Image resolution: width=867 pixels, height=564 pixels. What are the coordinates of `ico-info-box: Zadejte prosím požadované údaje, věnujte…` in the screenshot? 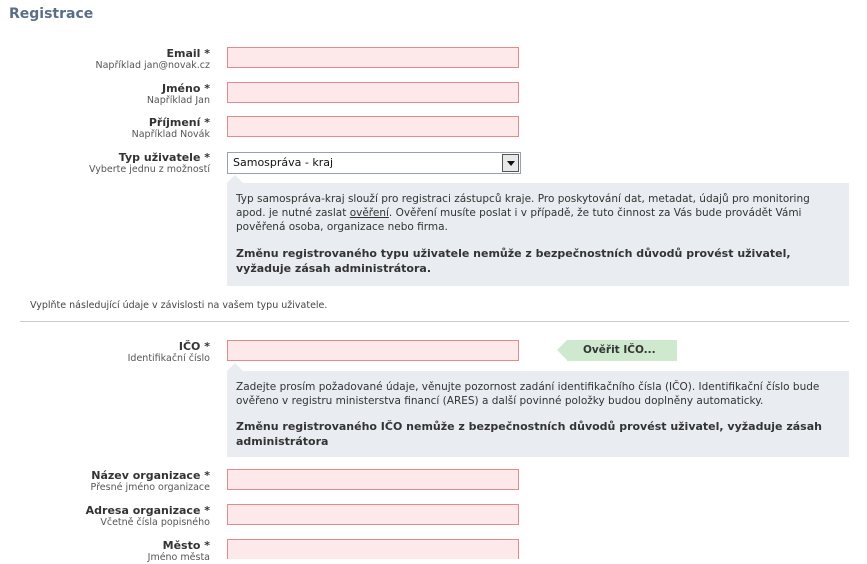 It's located at (538, 414).